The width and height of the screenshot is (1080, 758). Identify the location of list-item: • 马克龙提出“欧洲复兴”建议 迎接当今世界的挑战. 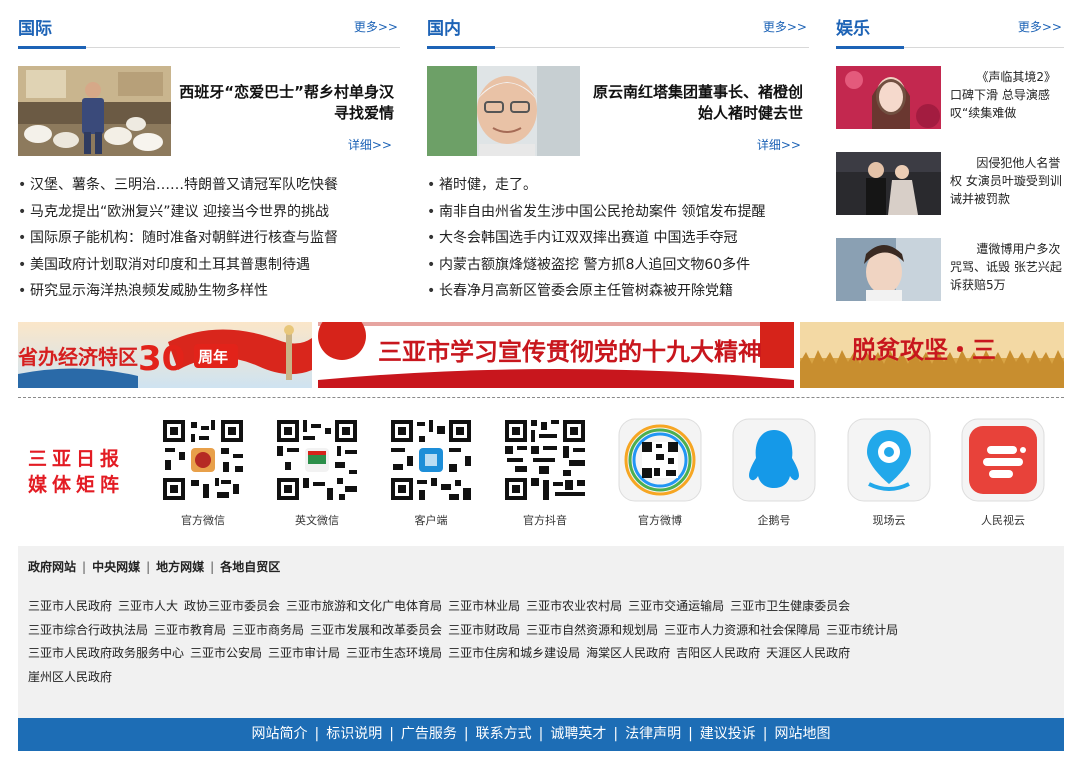
(209, 212).